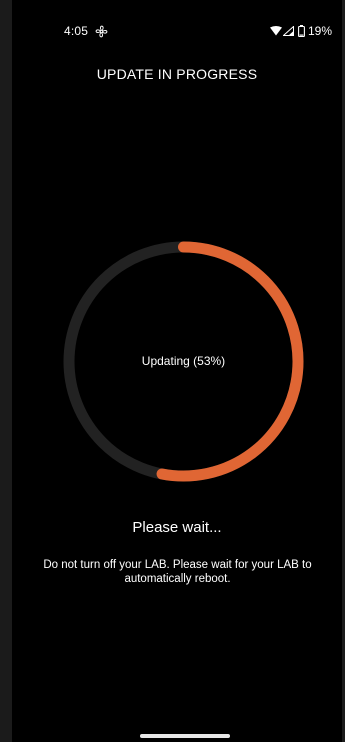 The height and width of the screenshot is (742, 345). Describe the element at coordinates (6, 371) in the screenshot. I see `left-edge-panel` at that location.